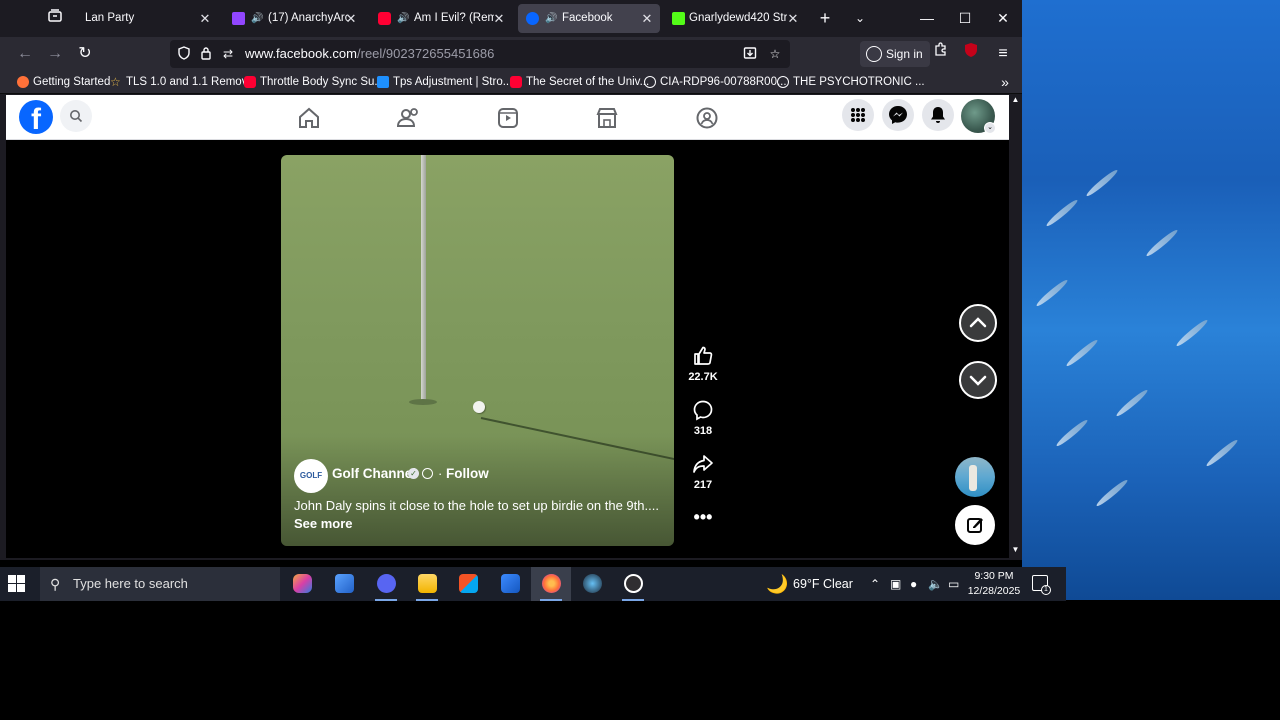  What do you see at coordinates (650, 82) in the screenshot?
I see `globe-icon` at bounding box center [650, 82].